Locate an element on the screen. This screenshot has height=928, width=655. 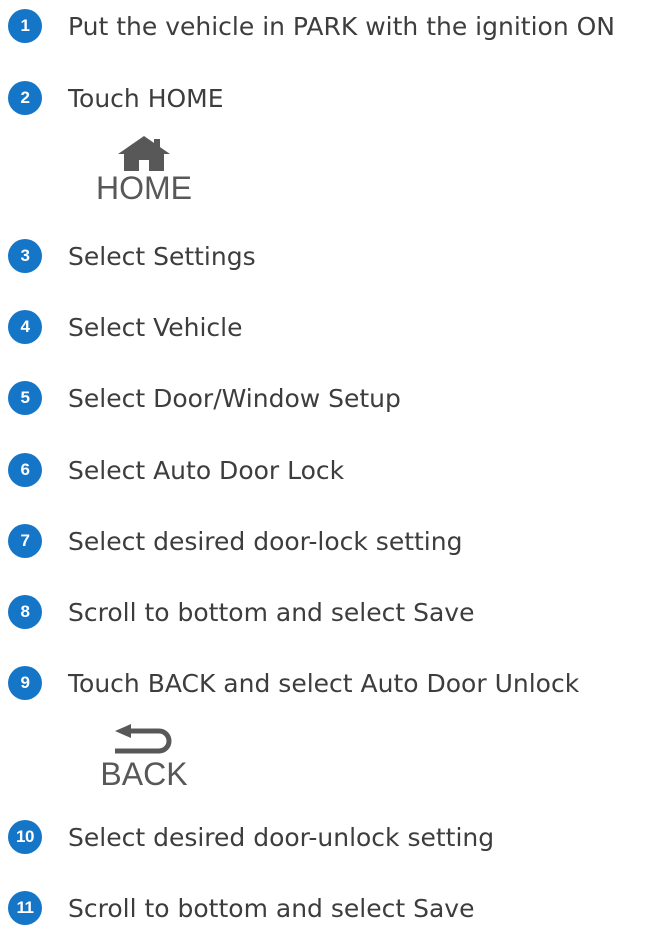
step-number-badge: 7 is located at coordinates (25, 541).